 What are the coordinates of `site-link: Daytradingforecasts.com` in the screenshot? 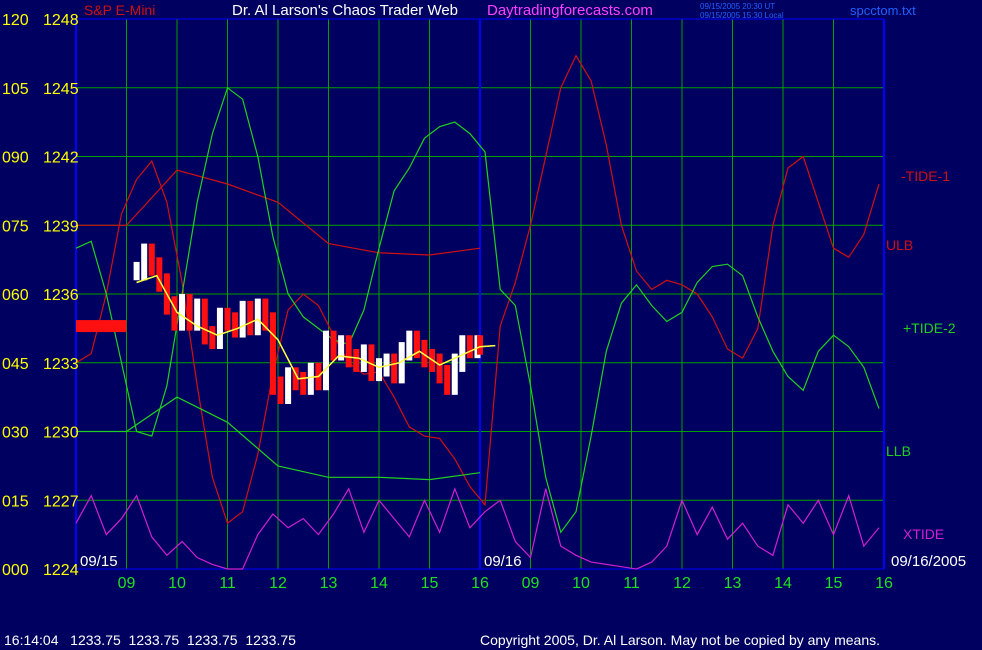 It's located at (570, 10).